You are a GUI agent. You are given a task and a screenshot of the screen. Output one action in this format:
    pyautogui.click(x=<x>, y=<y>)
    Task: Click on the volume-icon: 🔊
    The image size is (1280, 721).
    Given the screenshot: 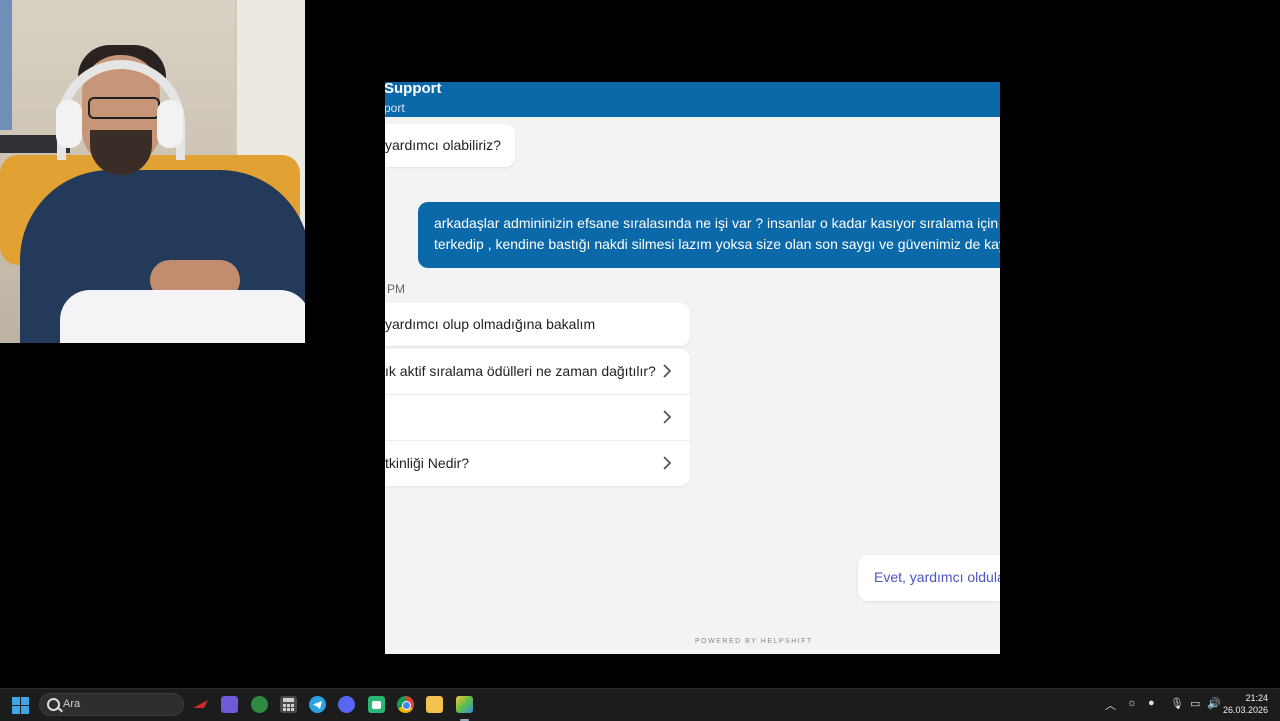 What is the action you would take?
    pyautogui.click(x=1214, y=703)
    